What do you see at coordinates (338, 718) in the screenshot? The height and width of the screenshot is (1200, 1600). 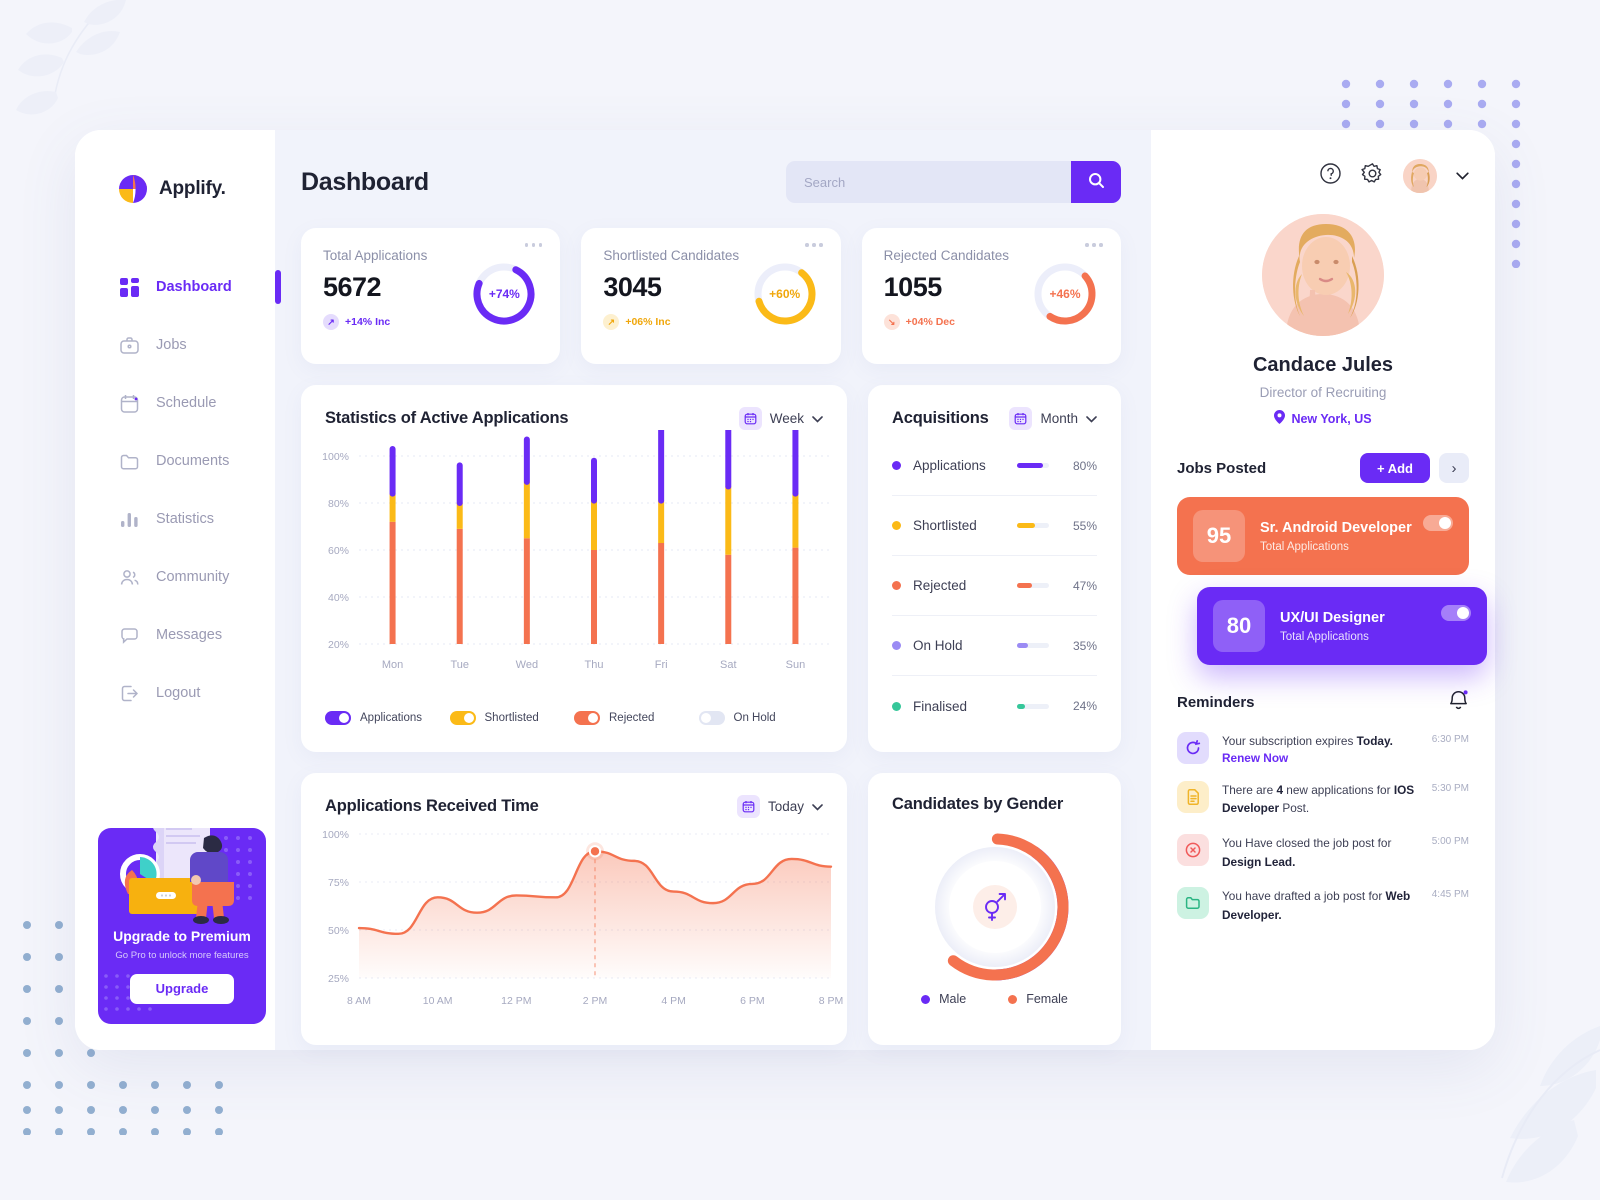 I see `toggle-applications` at bounding box center [338, 718].